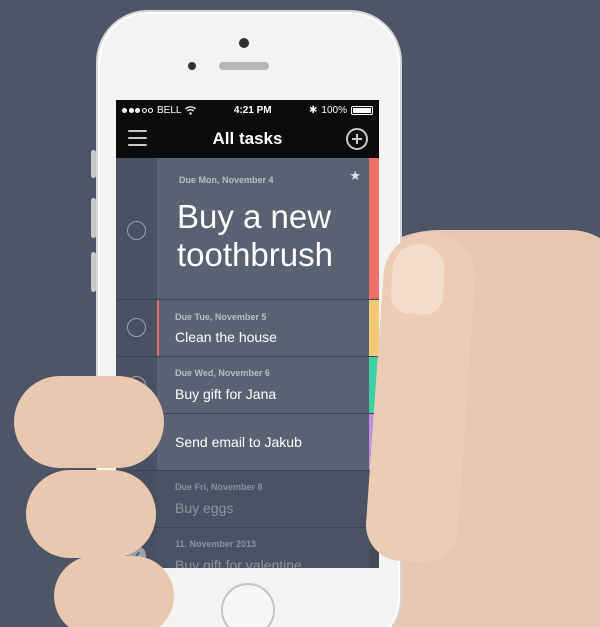 This screenshot has width=600, height=627. Describe the element at coordinates (244, 43) in the screenshot. I see `front-camera` at that location.